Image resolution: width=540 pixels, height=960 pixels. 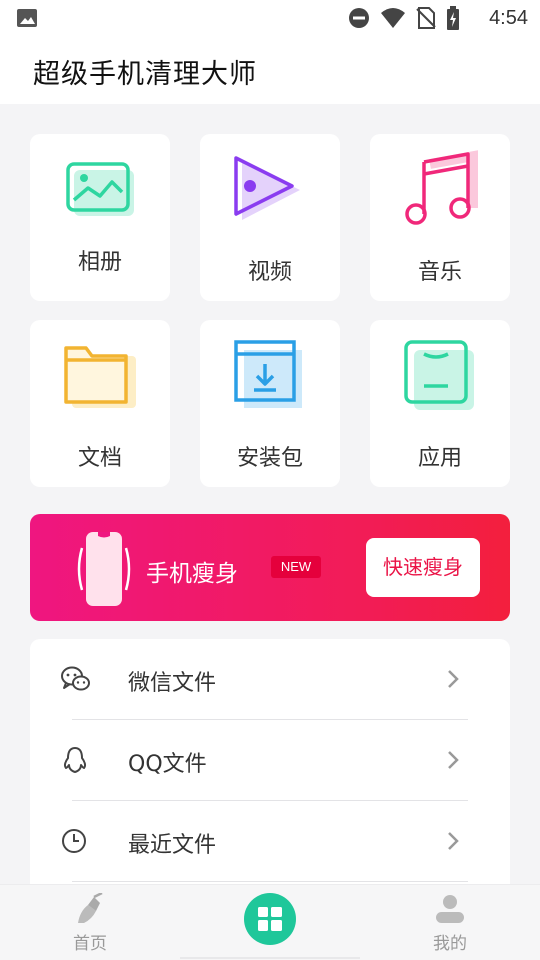 I want to click on do-not-disturb-icon, so click(x=359, y=18).